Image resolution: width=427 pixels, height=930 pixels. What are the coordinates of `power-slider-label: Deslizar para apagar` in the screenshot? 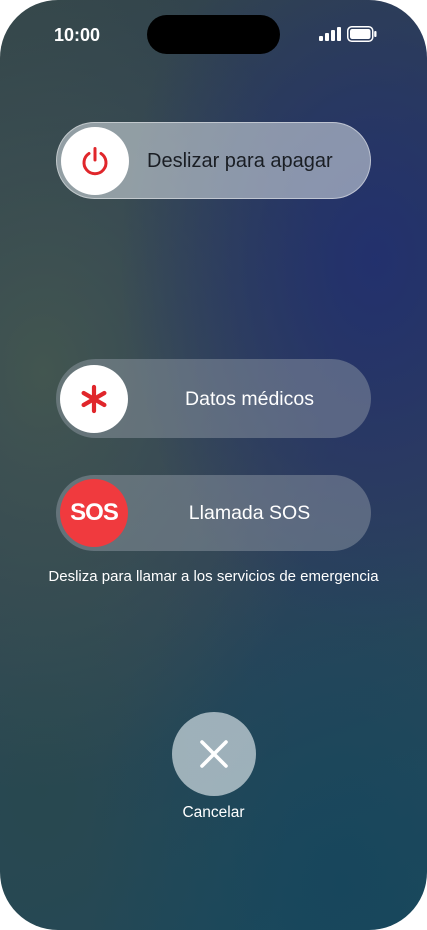 It's located at (240, 160).